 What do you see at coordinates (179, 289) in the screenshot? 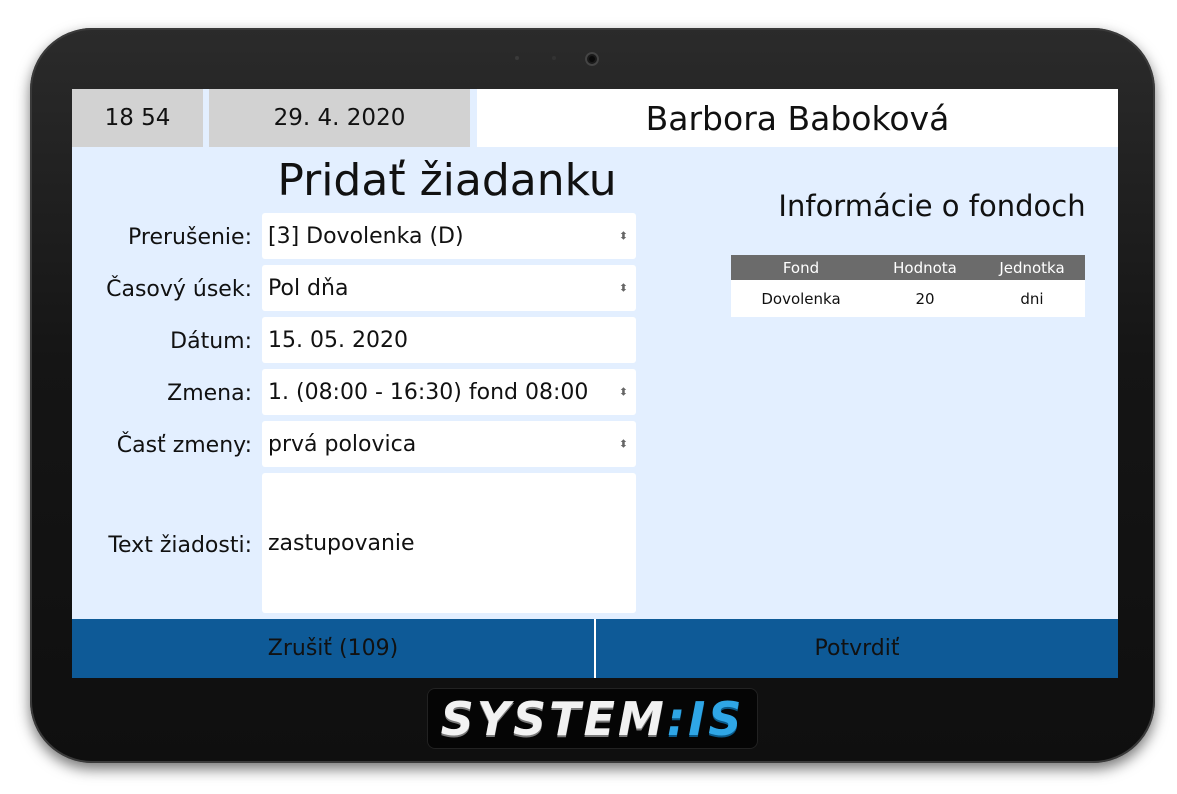
I see `time-segment-label: Časový úsek:` at bounding box center [179, 289].